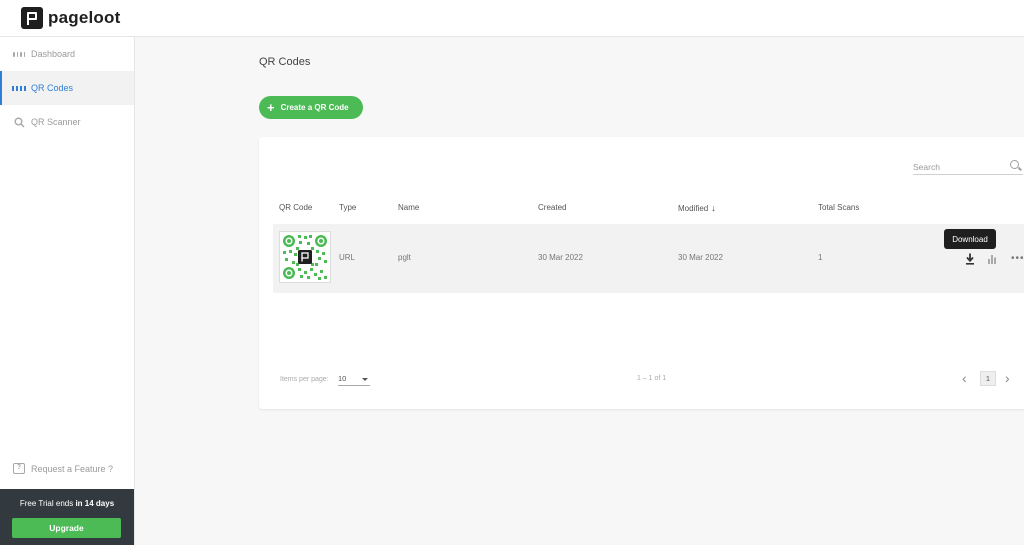 The width and height of the screenshot is (1024, 545). What do you see at coordinates (19, 468) in the screenshot?
I see `help-bubble-icon: ?` at bounding box center [19, 468].